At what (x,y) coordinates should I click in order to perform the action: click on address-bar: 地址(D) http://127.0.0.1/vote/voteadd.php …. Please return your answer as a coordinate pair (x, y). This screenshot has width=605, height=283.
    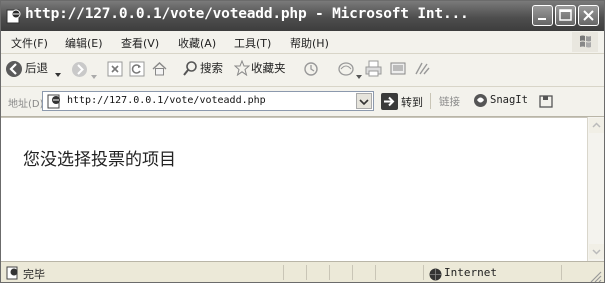
    Looking at the image, I should click on (302, 102).